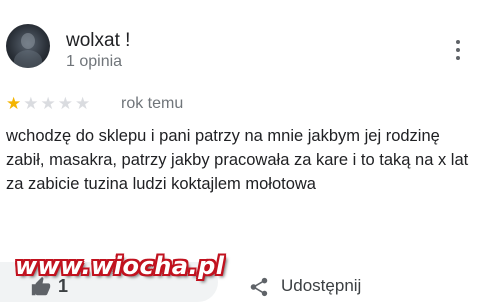  I want to click on avatar, so click(28, 46).